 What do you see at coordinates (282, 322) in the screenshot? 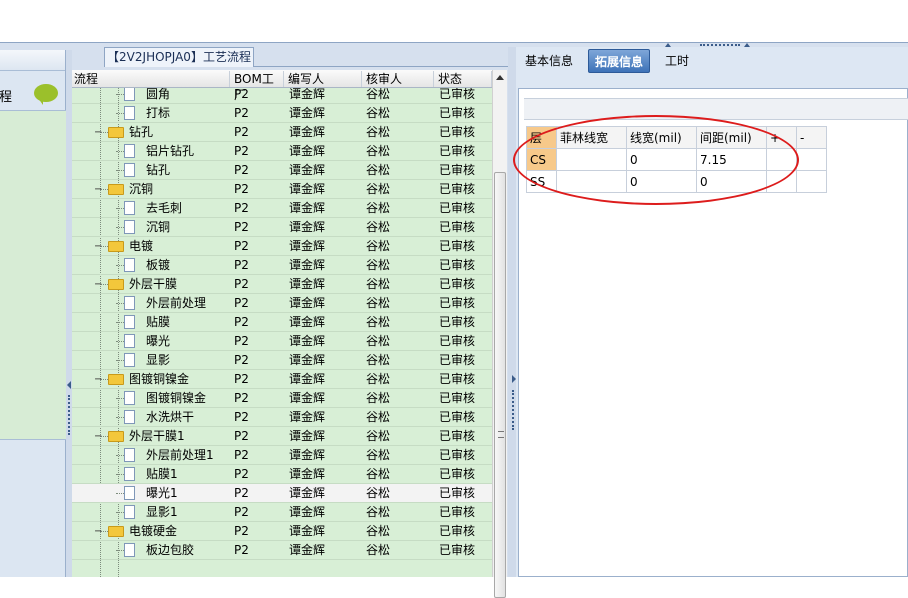
I see `table-row: 贴膜 P2 谭金辉 谷松 已审核` at bounding box center [282, 322].